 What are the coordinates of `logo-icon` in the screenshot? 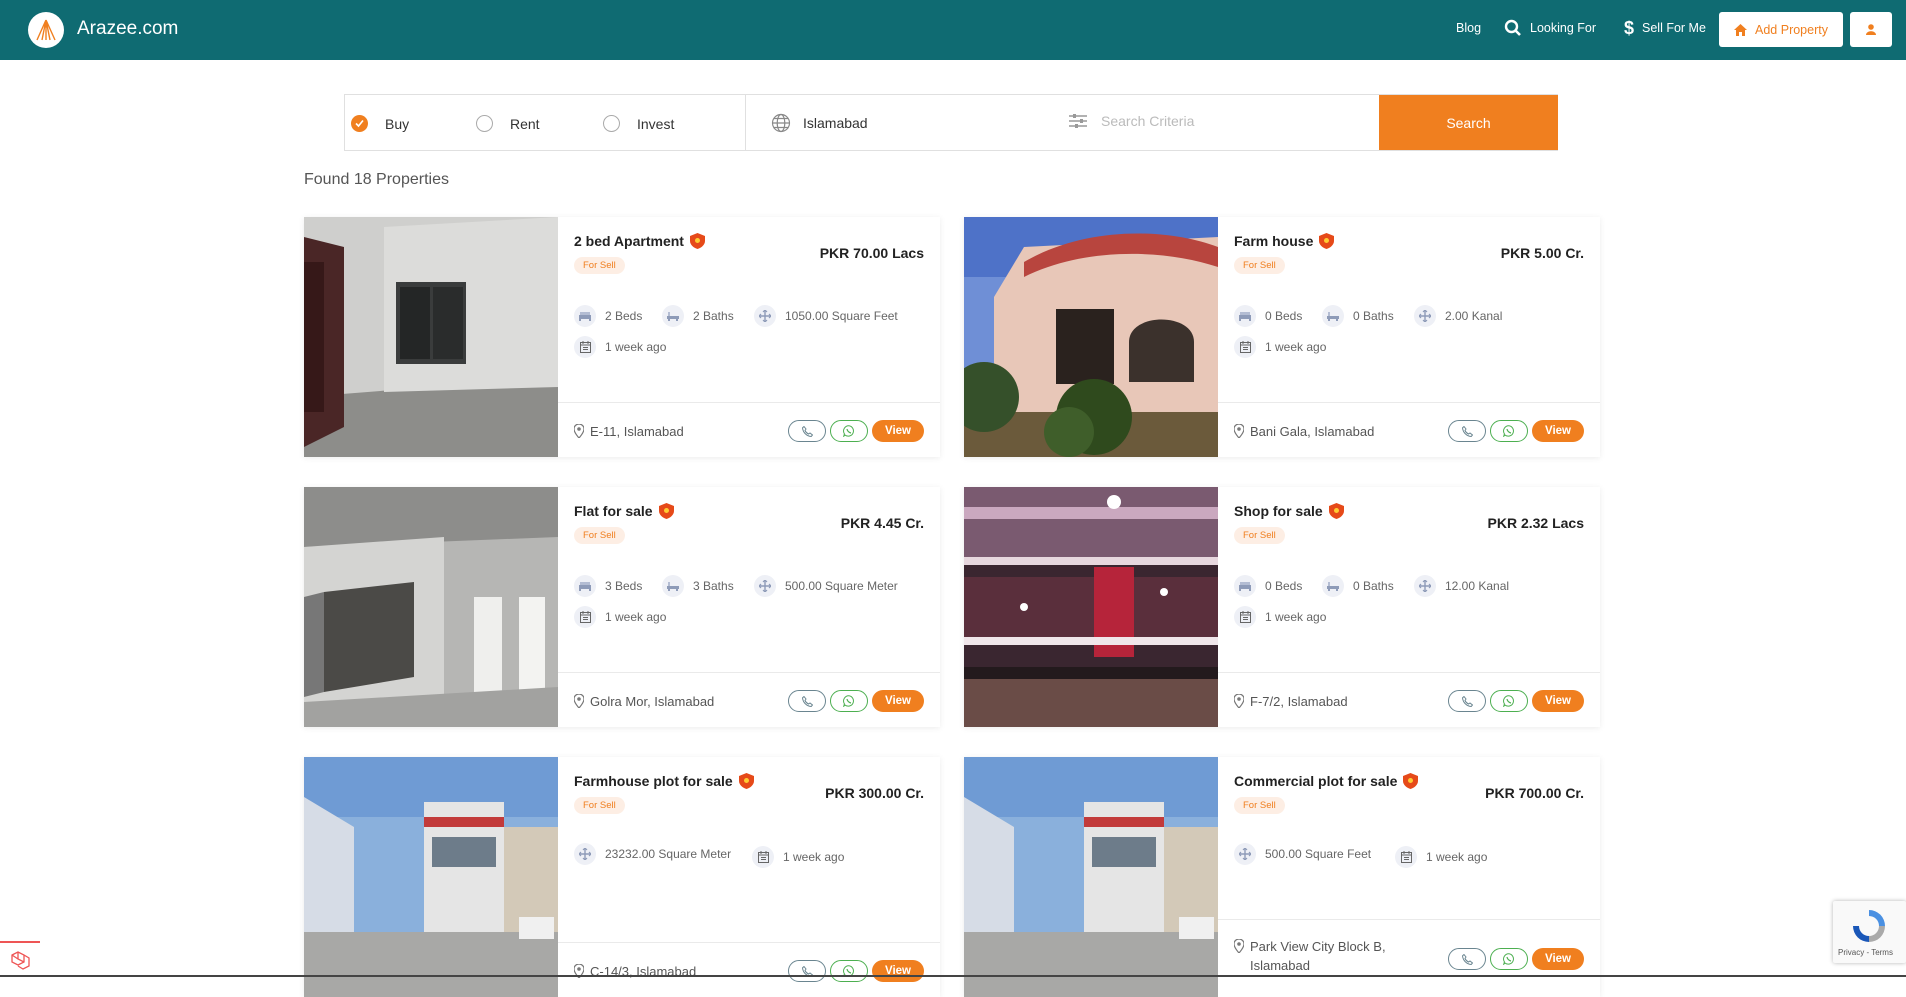 It's located at (46, 30).